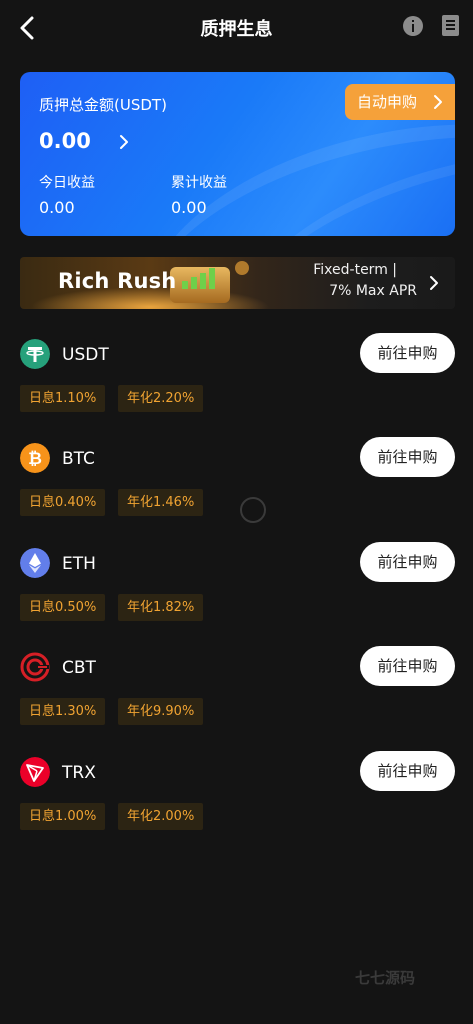 The image size is (473, 1024). What do you see at coordinates (35, 563) in the screenshot?
I see `eth-icon` at bounding box center [35, 563].